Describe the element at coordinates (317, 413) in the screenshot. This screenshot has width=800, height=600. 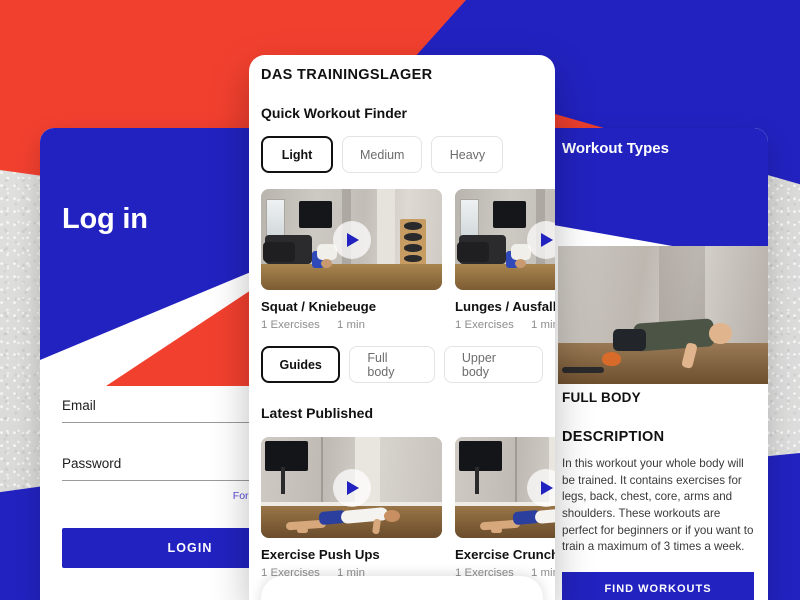
I see `latest-published-heading: Latest Published` at that location.